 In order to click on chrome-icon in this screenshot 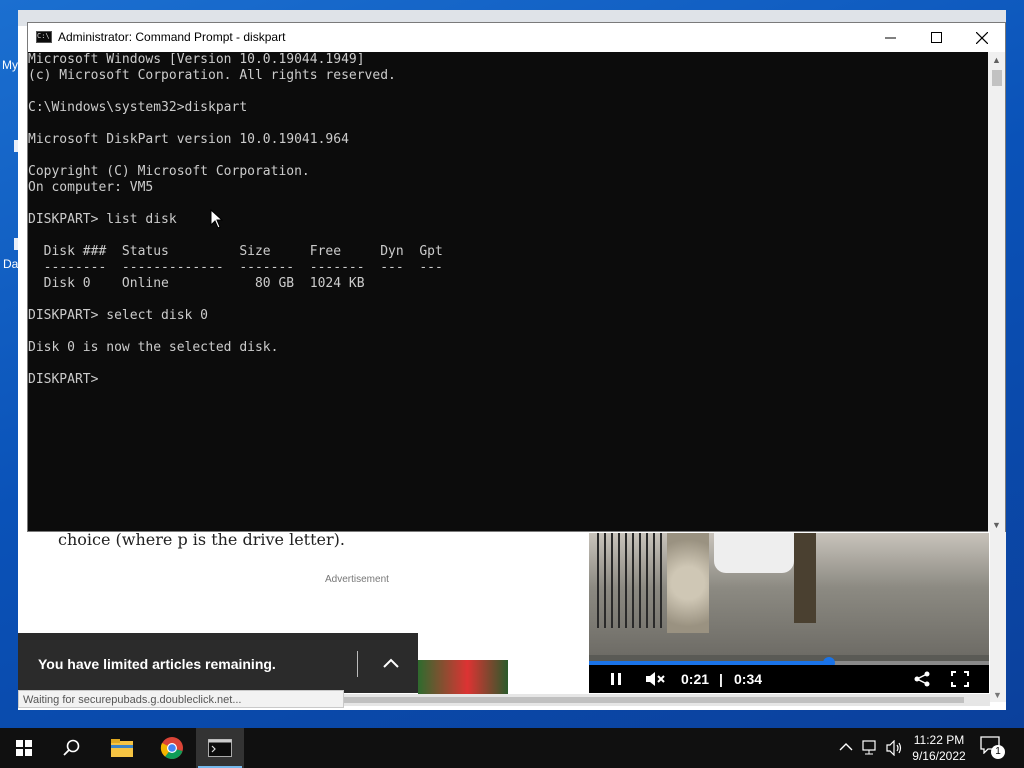, I will do `click(171, 748)`.